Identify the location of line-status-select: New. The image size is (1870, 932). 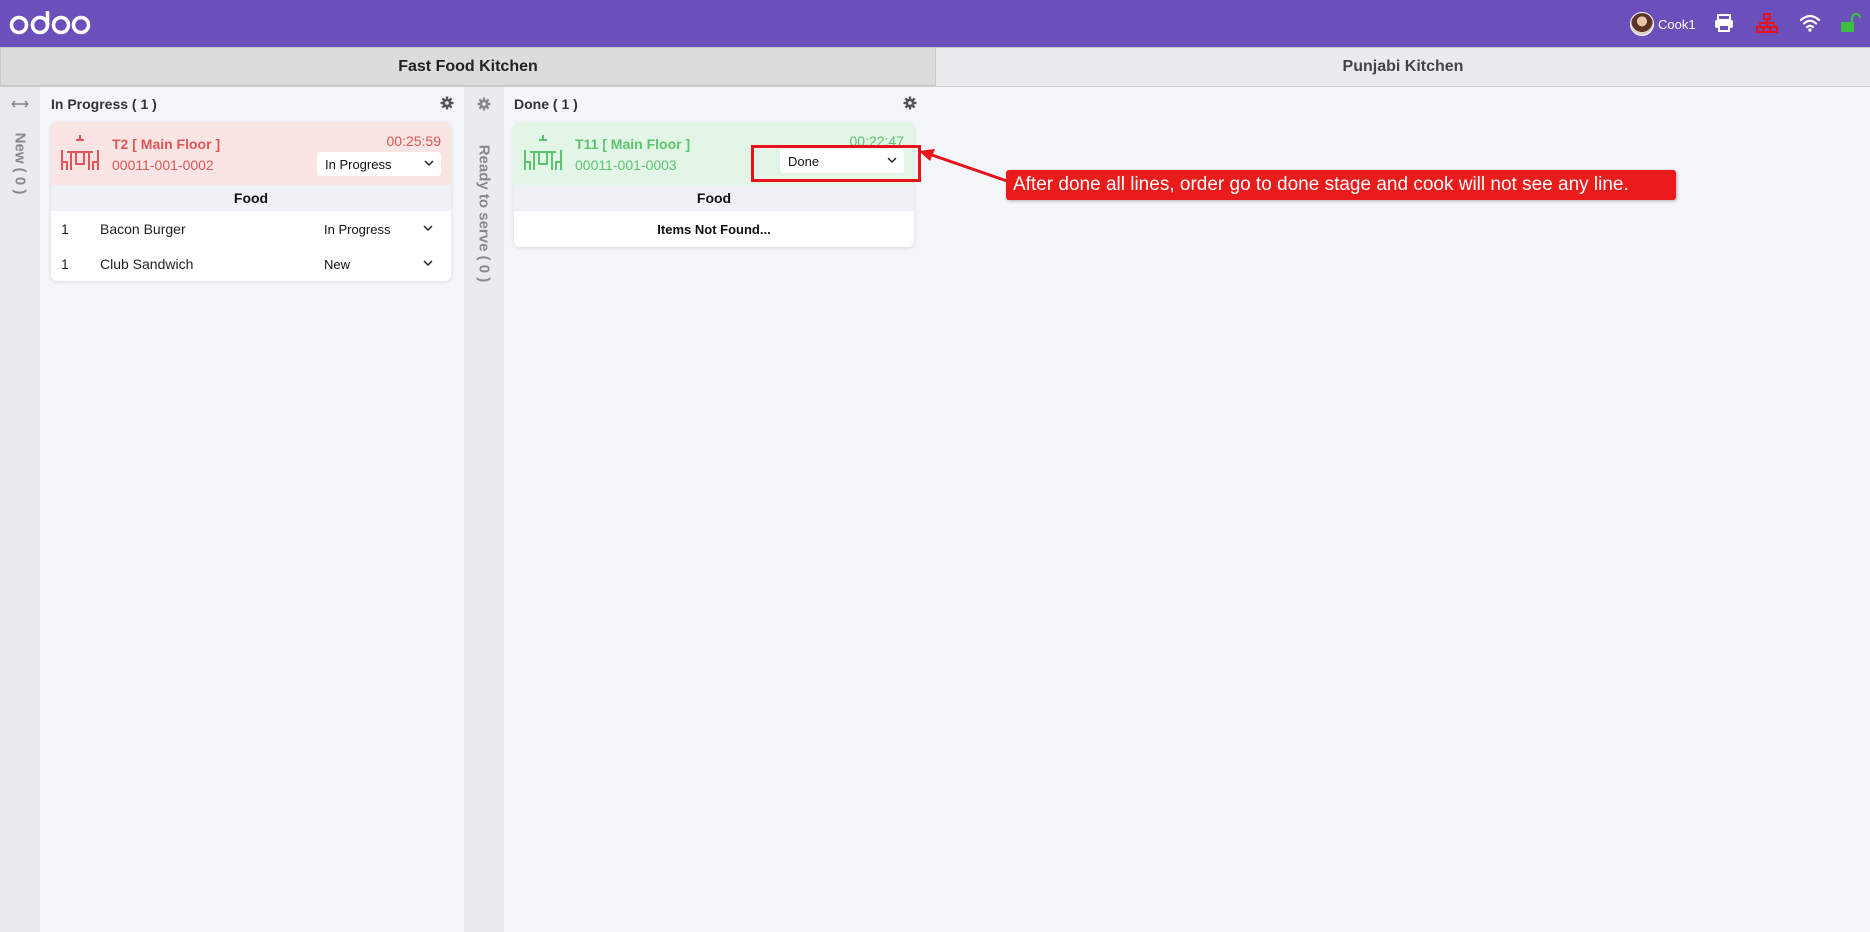
(378, 264).